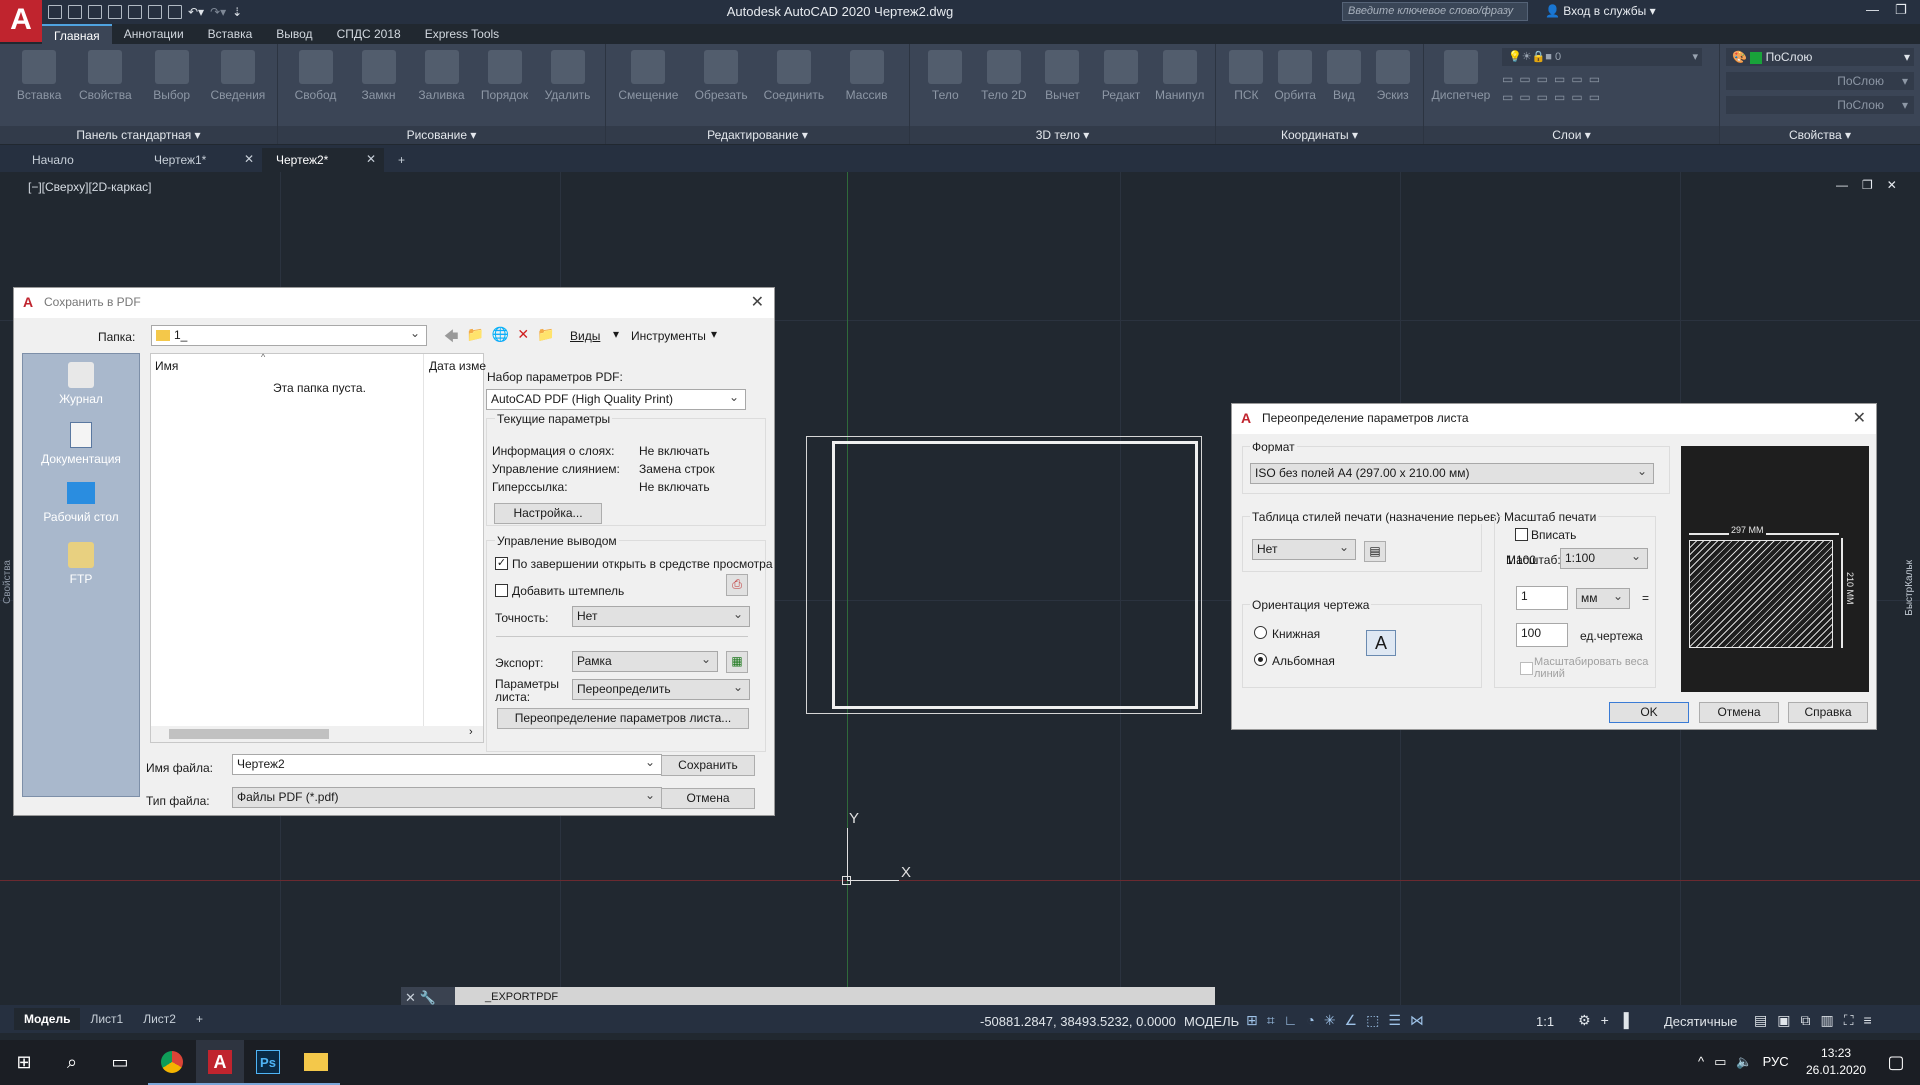 The image size is (1920, 1085). Describe the element at coordinates (1872, 10) in the screenshot. I see `minimize-icon: —` at that location.